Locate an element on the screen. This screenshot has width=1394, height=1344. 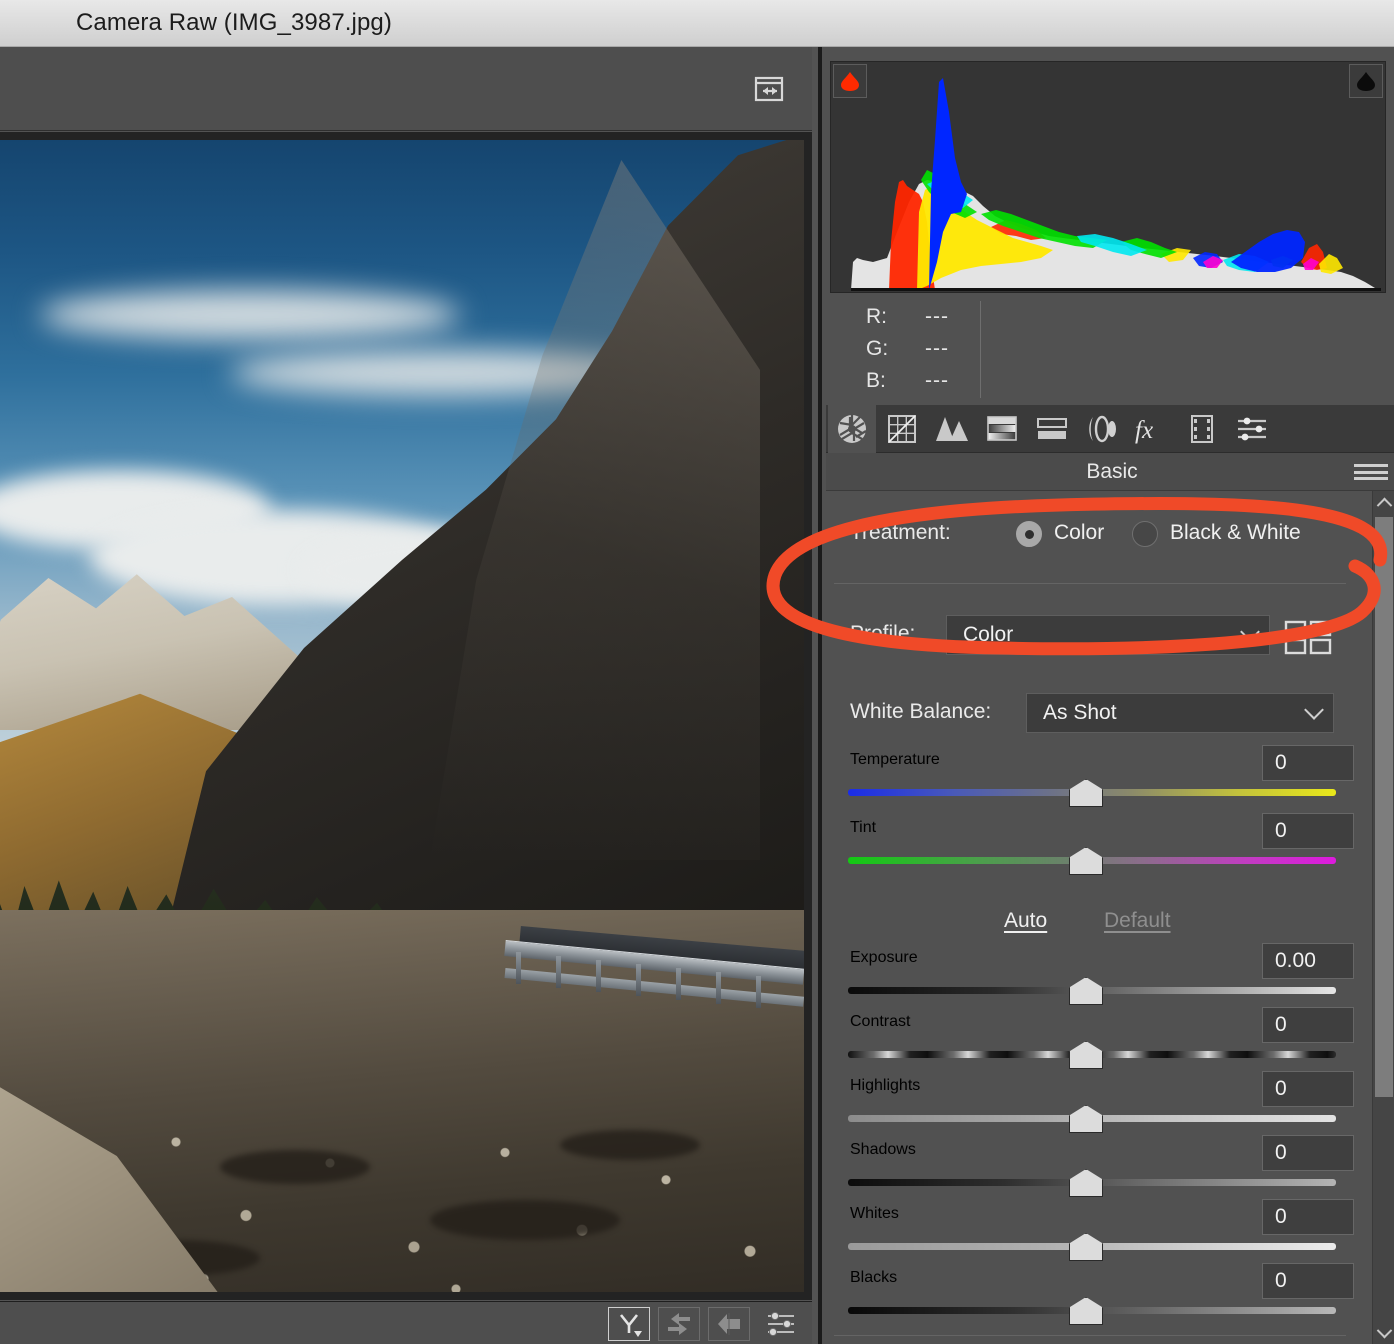
slider-value-tint: 0 is located at coordinates (1308, 831).